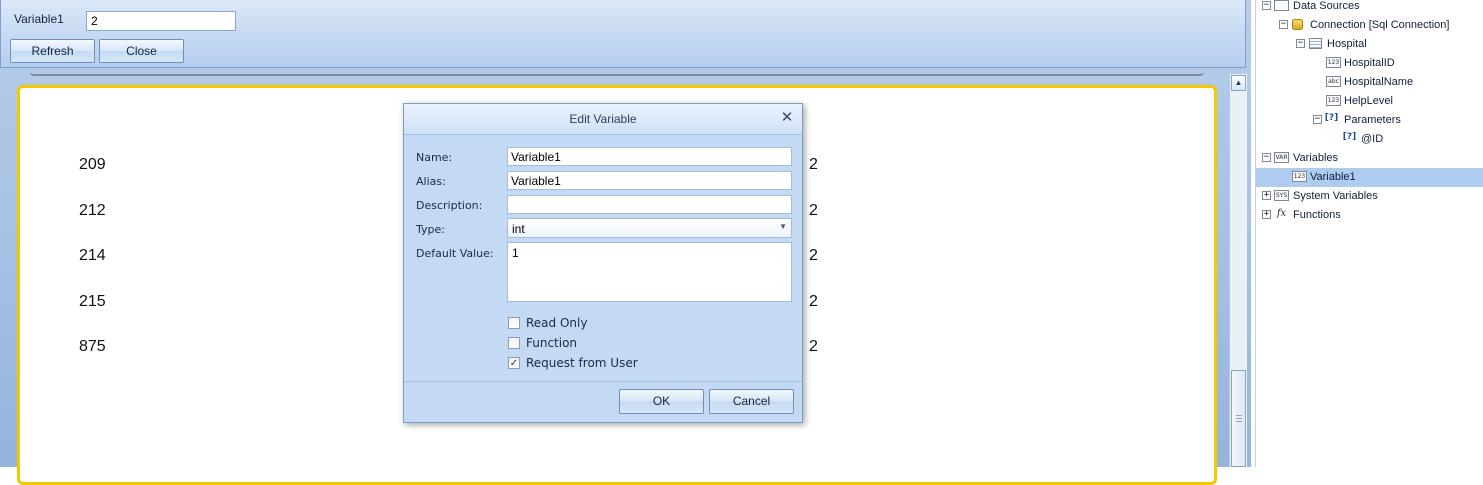  Describe the element at coordinates (649, 228) in the screenshot. I see `type-dropdown: int ▼` at that location.